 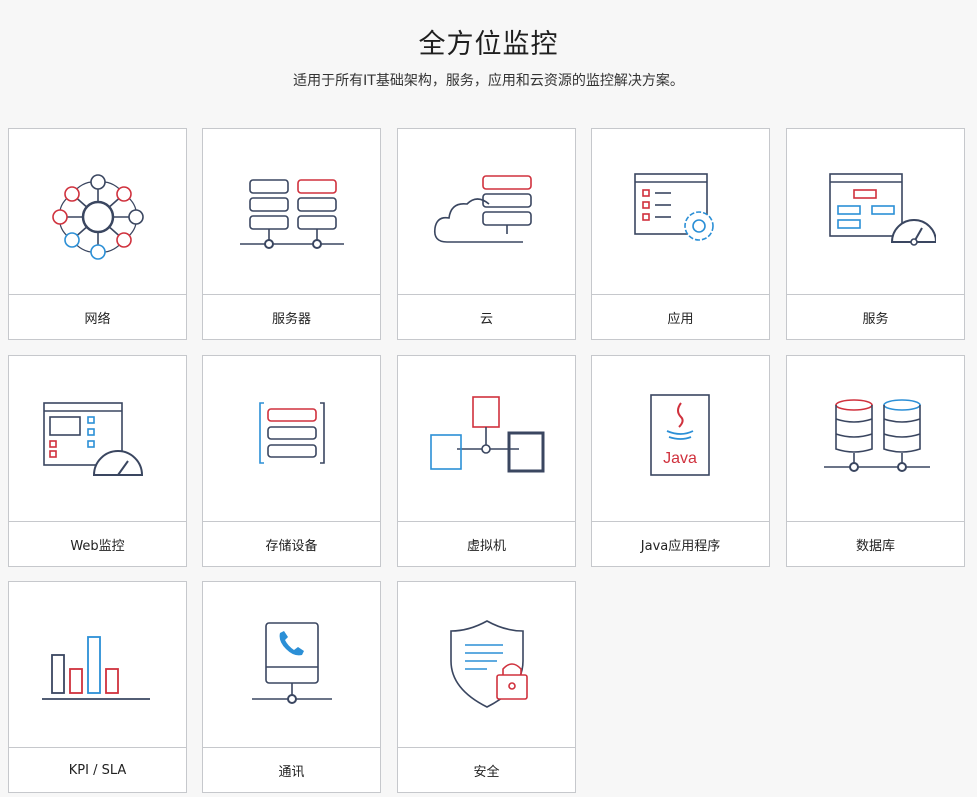 What do you see at coordinates (875, 319) in the screenshot?
I see `card-label: 服务` at bounding box center [875, 319].